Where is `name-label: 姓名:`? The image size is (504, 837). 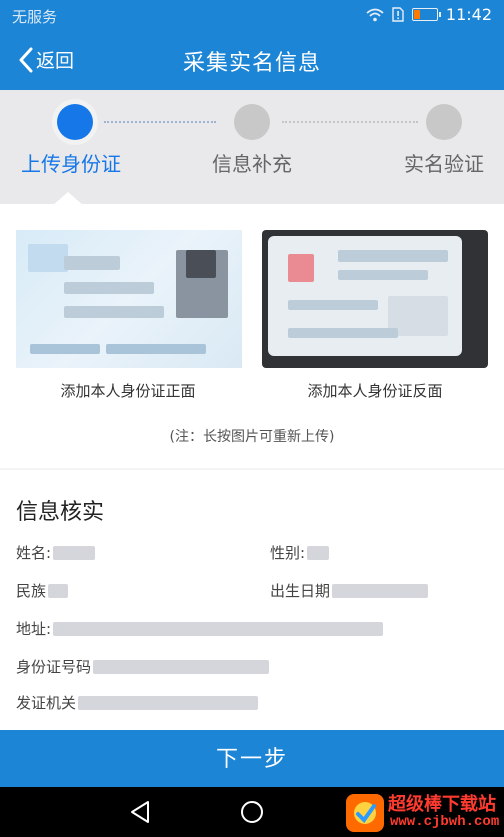
name-label: 姓名: is located at coordinates (34, 553).